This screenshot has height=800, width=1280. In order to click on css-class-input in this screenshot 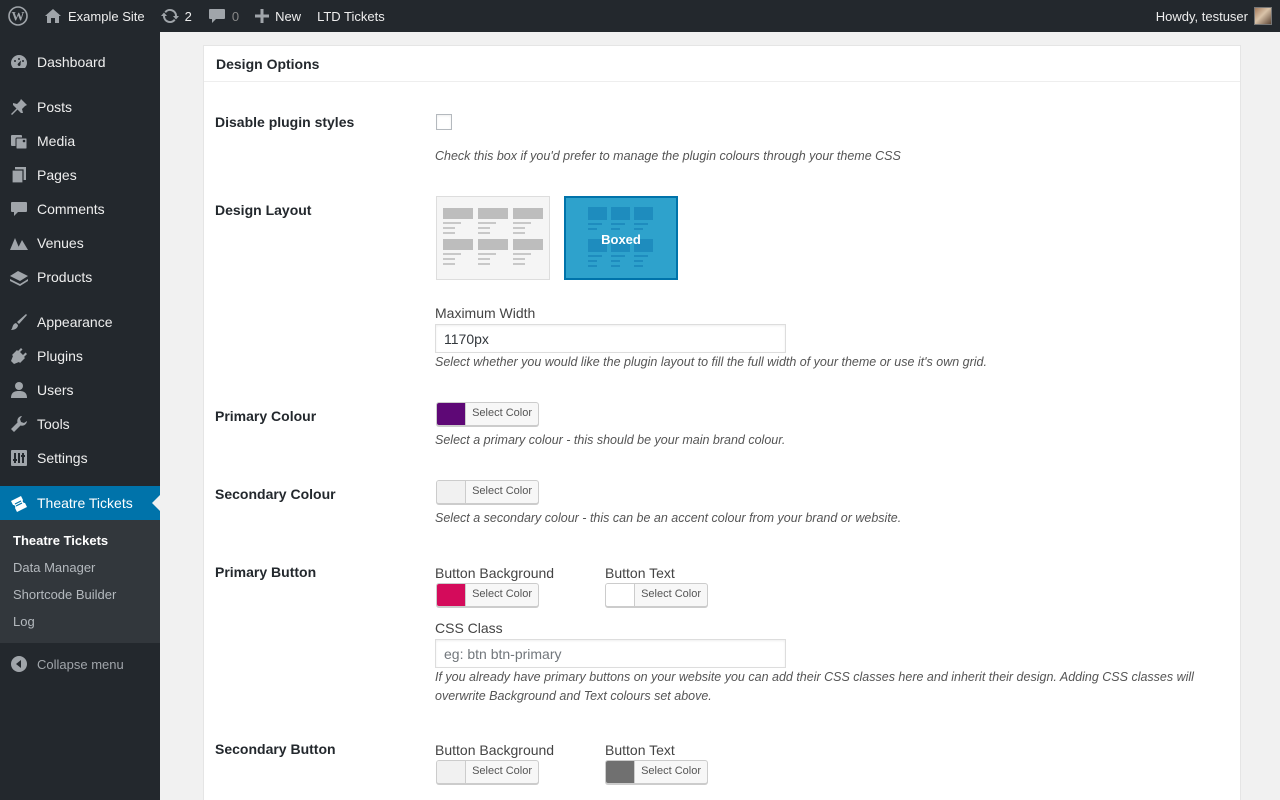, I will do `click(610, 653)`.